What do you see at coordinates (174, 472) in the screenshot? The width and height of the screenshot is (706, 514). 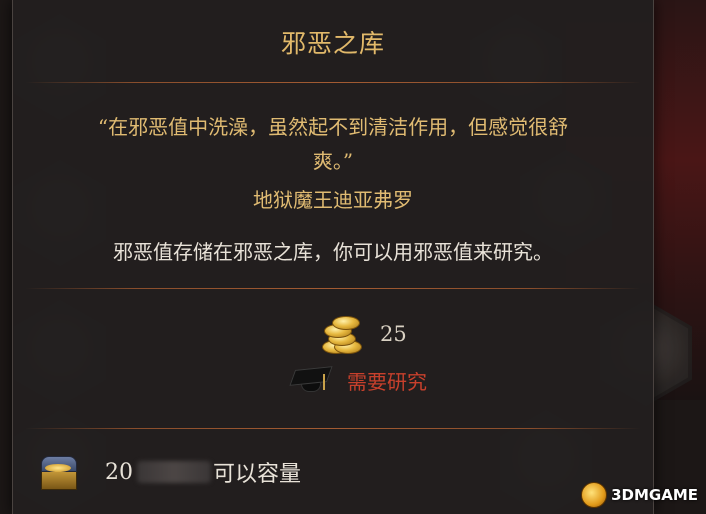 I see `redacted-blur` at bounding box center [174, 472].